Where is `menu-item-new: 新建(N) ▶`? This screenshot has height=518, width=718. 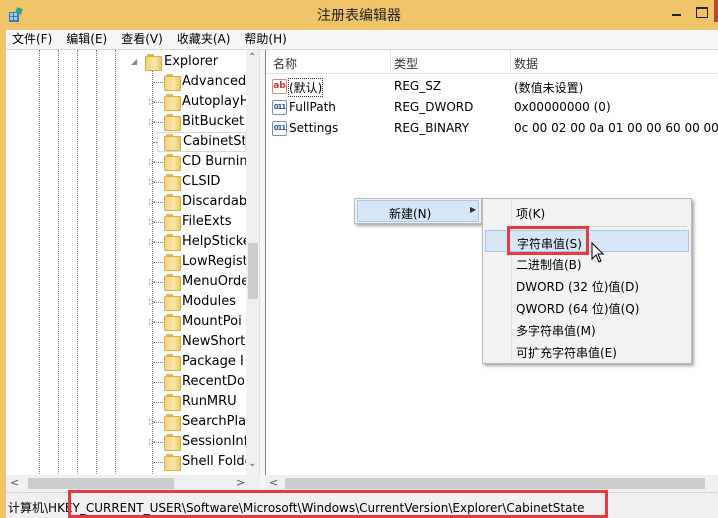 menu-item-new: 新建(N) ▶ is located at coordinates (418, 211).